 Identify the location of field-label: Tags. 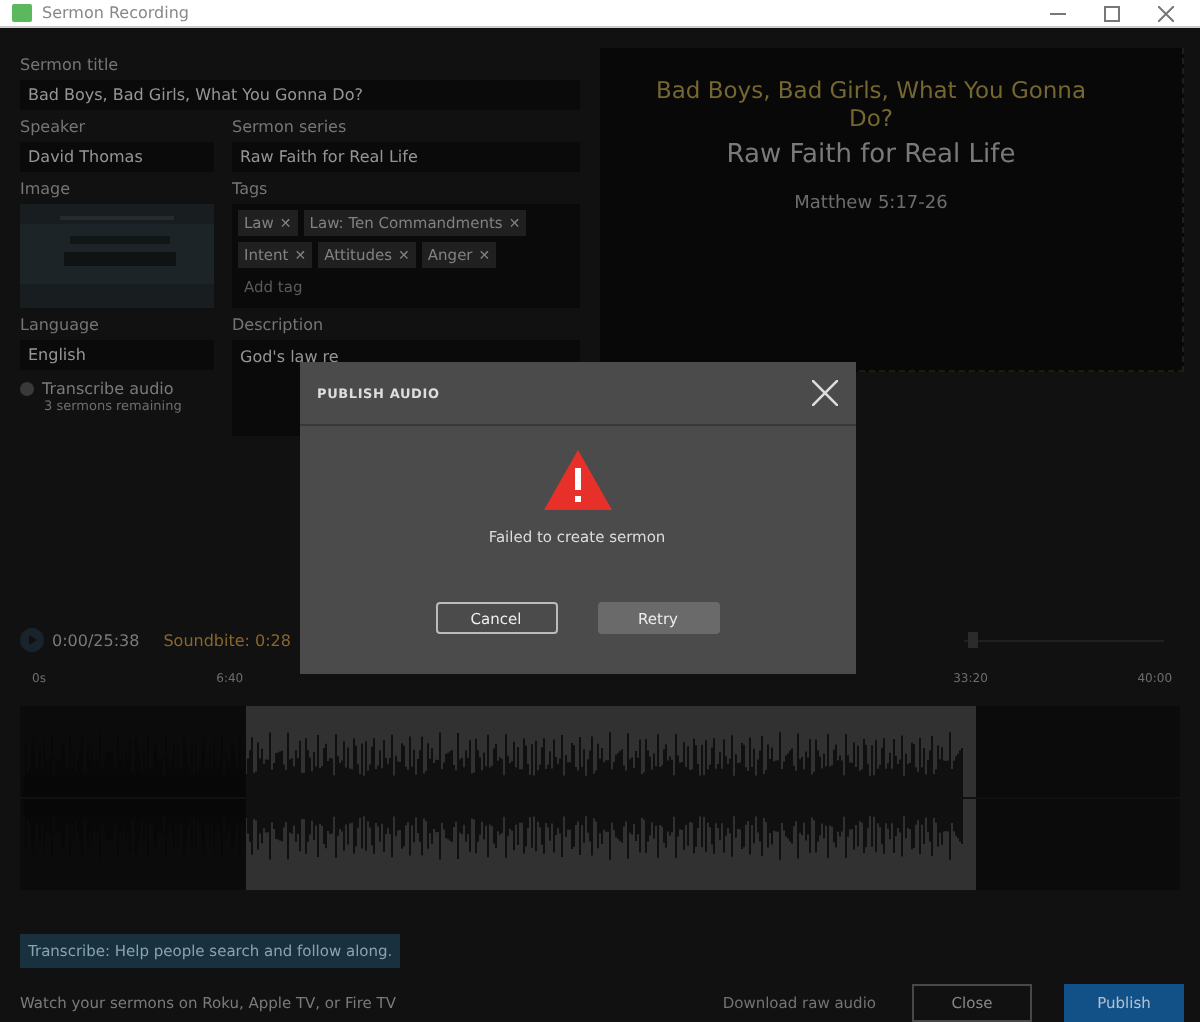
(251, 189).